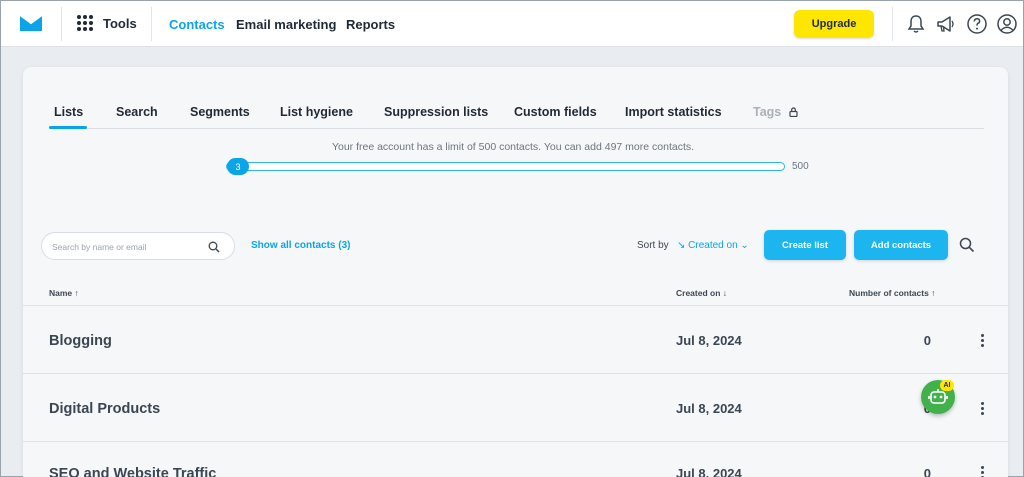 This screenshot has width=1024, height=477. What do you see at coordinates (85, 23) in the screenshot?
I see `grid-dots-icon` at bounding box center [85, 23].